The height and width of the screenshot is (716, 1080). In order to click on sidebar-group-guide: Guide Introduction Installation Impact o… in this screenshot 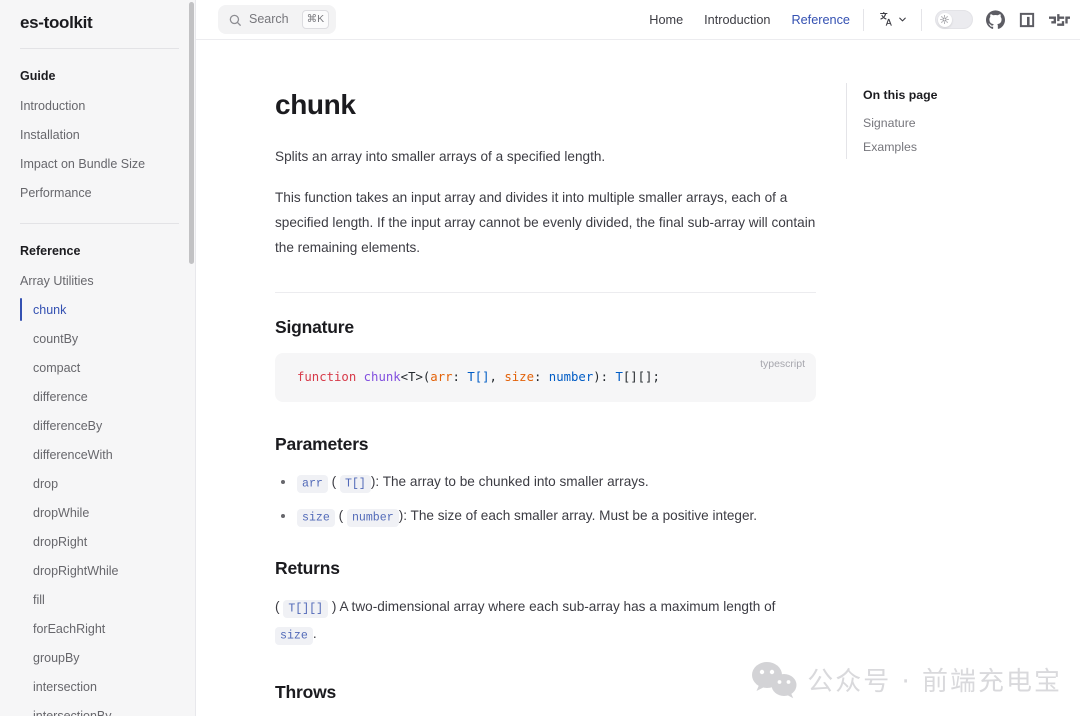, I will do `click(107, 128)`.